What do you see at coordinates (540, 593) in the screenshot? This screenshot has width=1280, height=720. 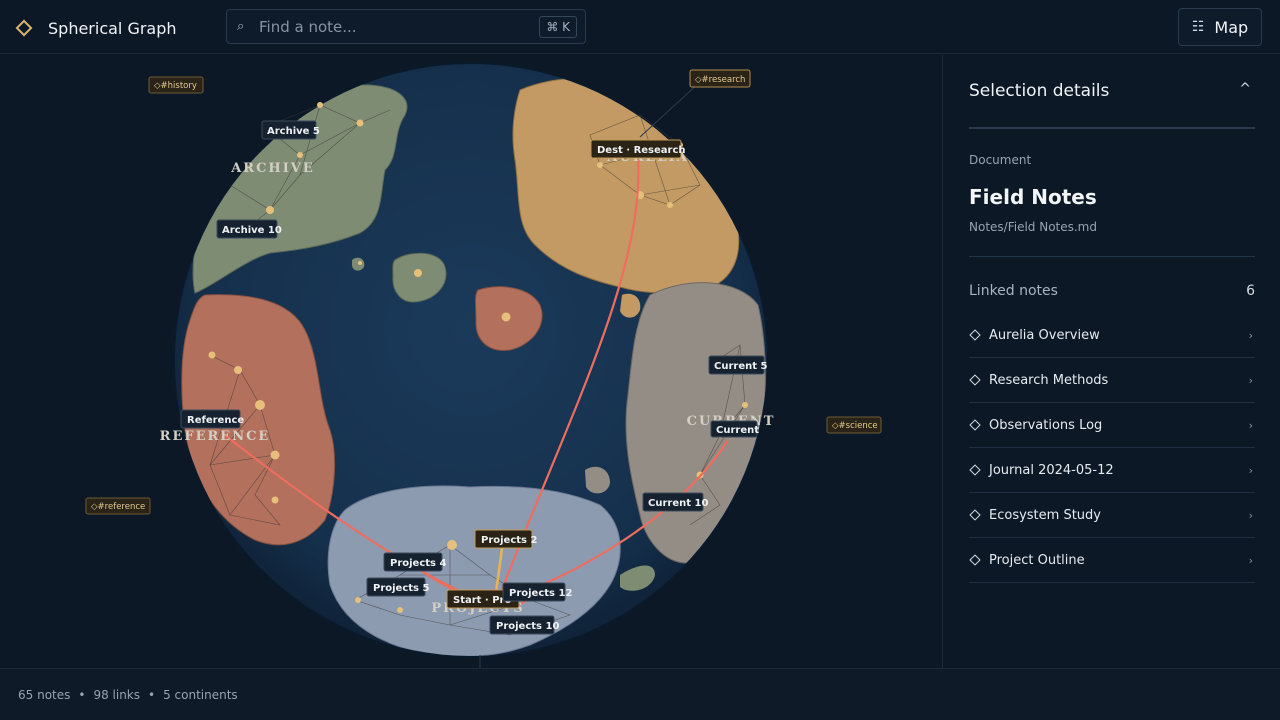 I see `svg-text: Projects 12` at bounding box center [540, 593].